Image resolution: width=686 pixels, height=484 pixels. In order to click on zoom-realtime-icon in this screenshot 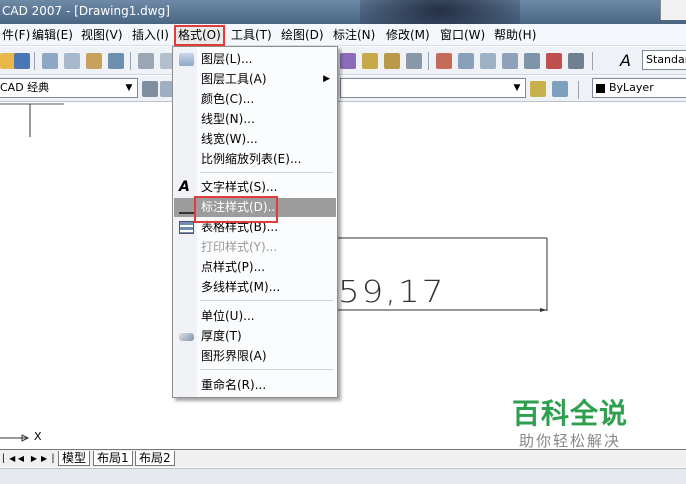, I will do `click(370, 61)`.